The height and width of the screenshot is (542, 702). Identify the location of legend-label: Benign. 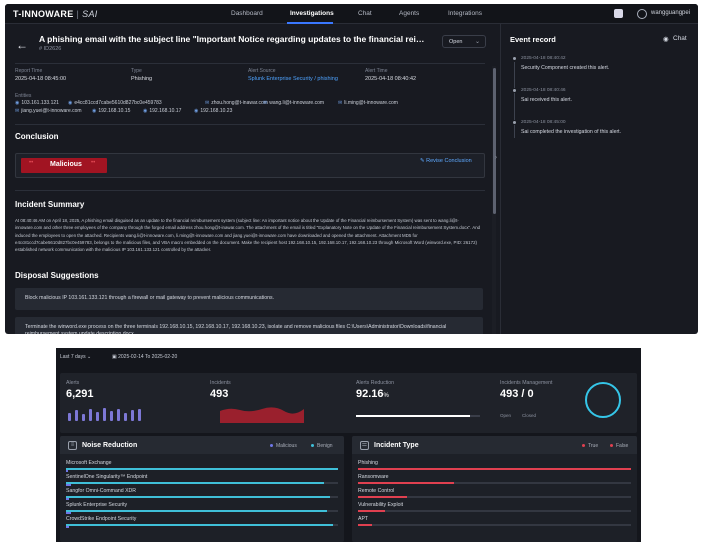
(325, 446).